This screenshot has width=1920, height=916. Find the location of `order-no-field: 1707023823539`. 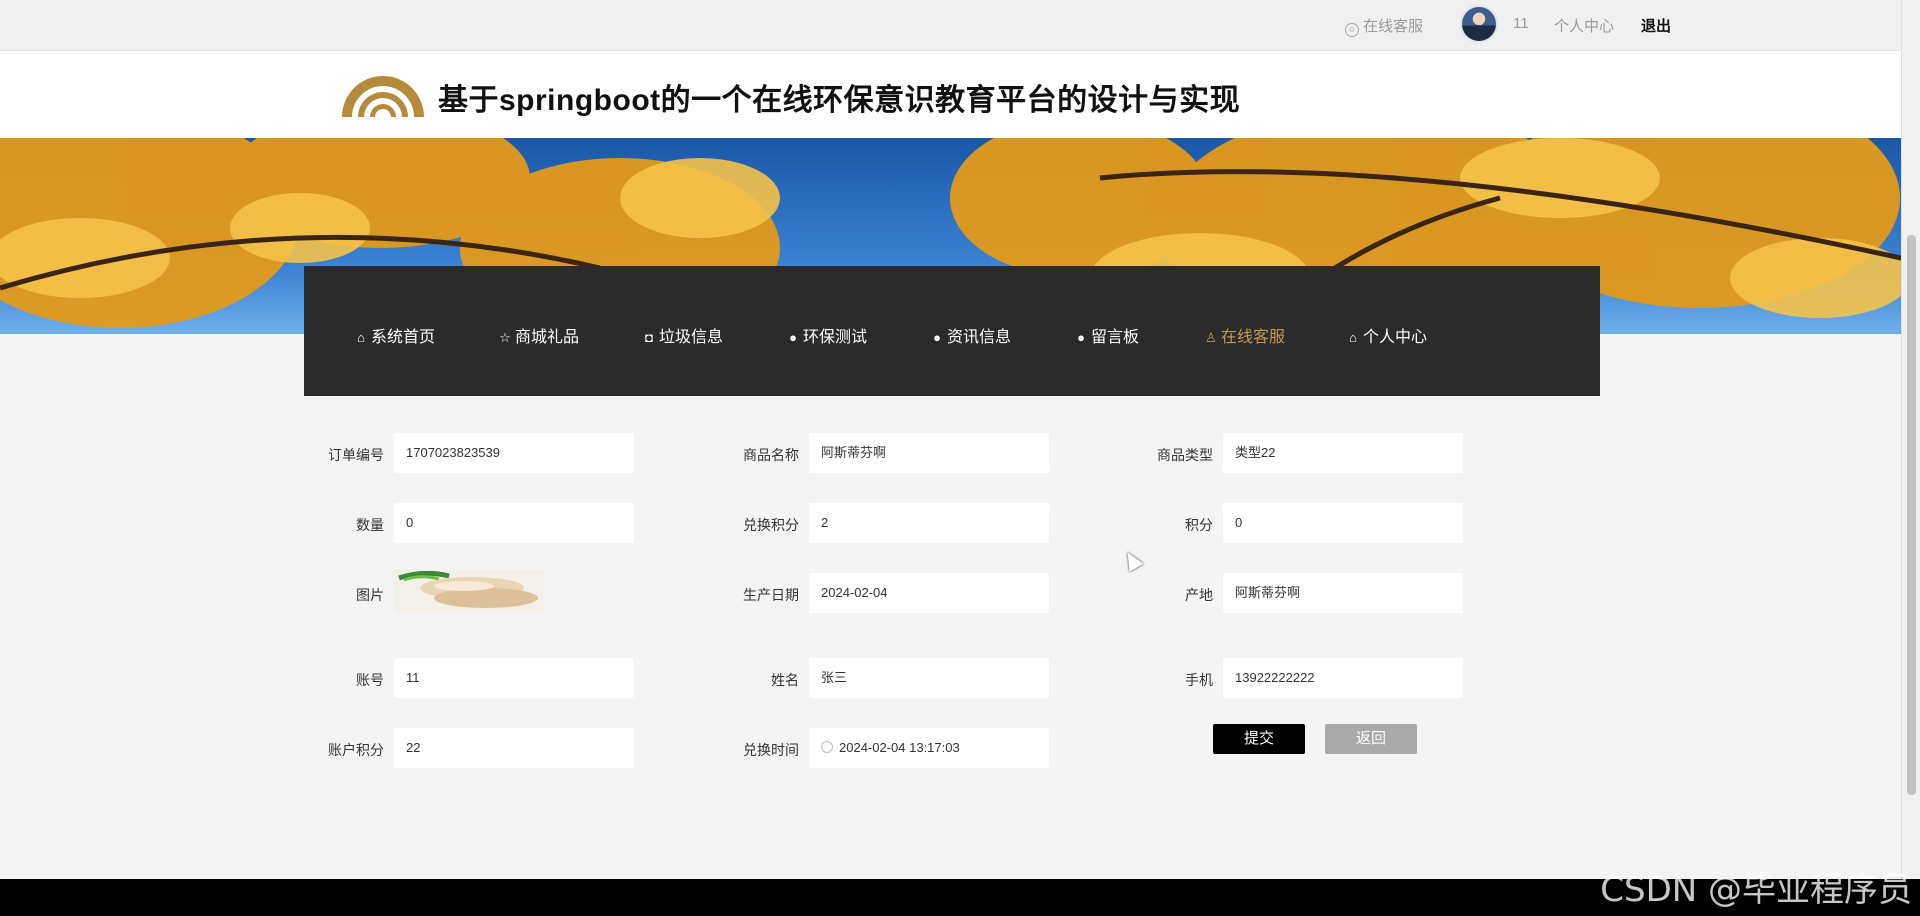

order-no-field: 1707023823539 is located at coordinates (514, 453).